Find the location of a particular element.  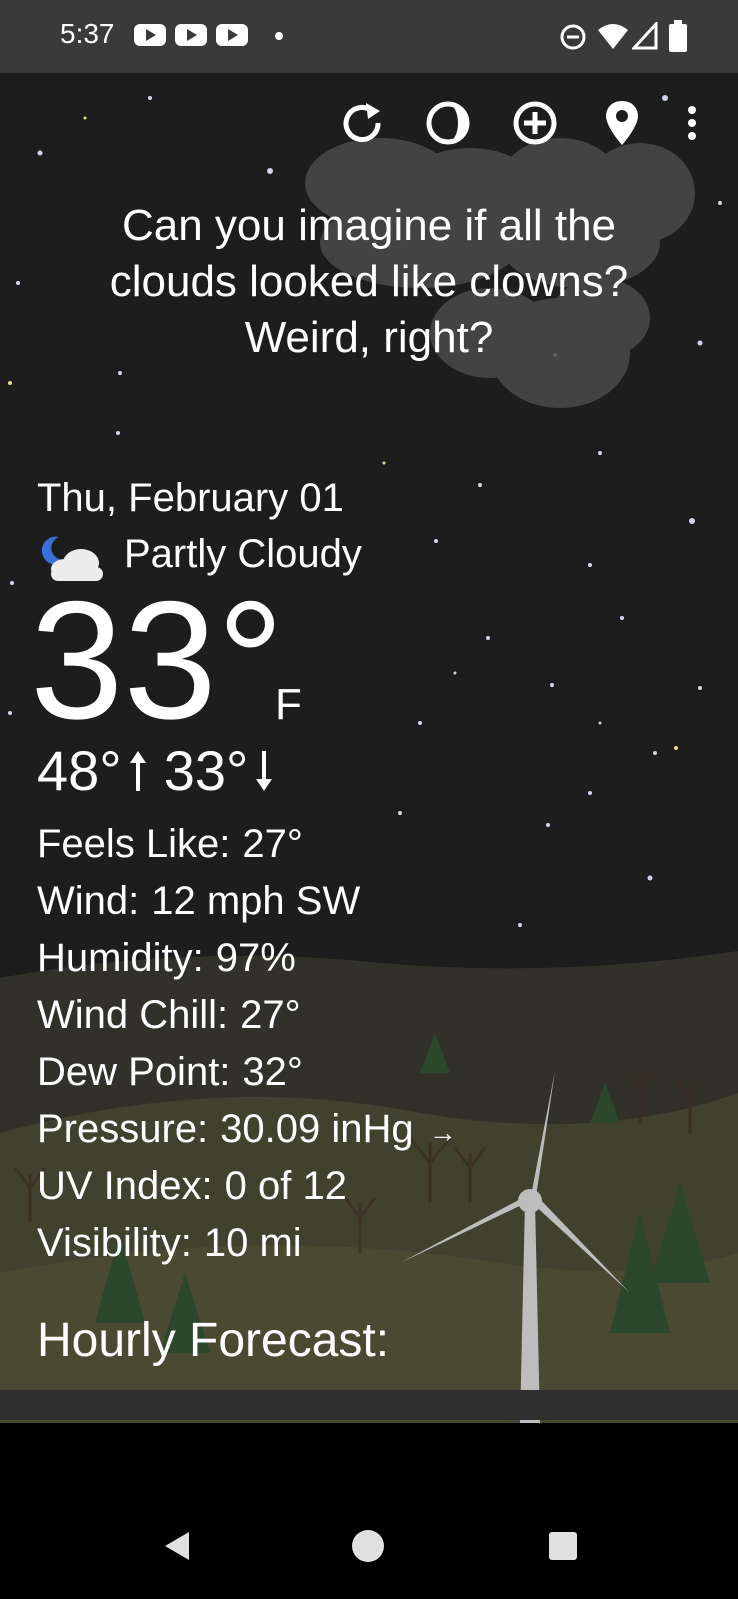

quote-line: Can you imagine if all the is located at coordinates (369, 225).